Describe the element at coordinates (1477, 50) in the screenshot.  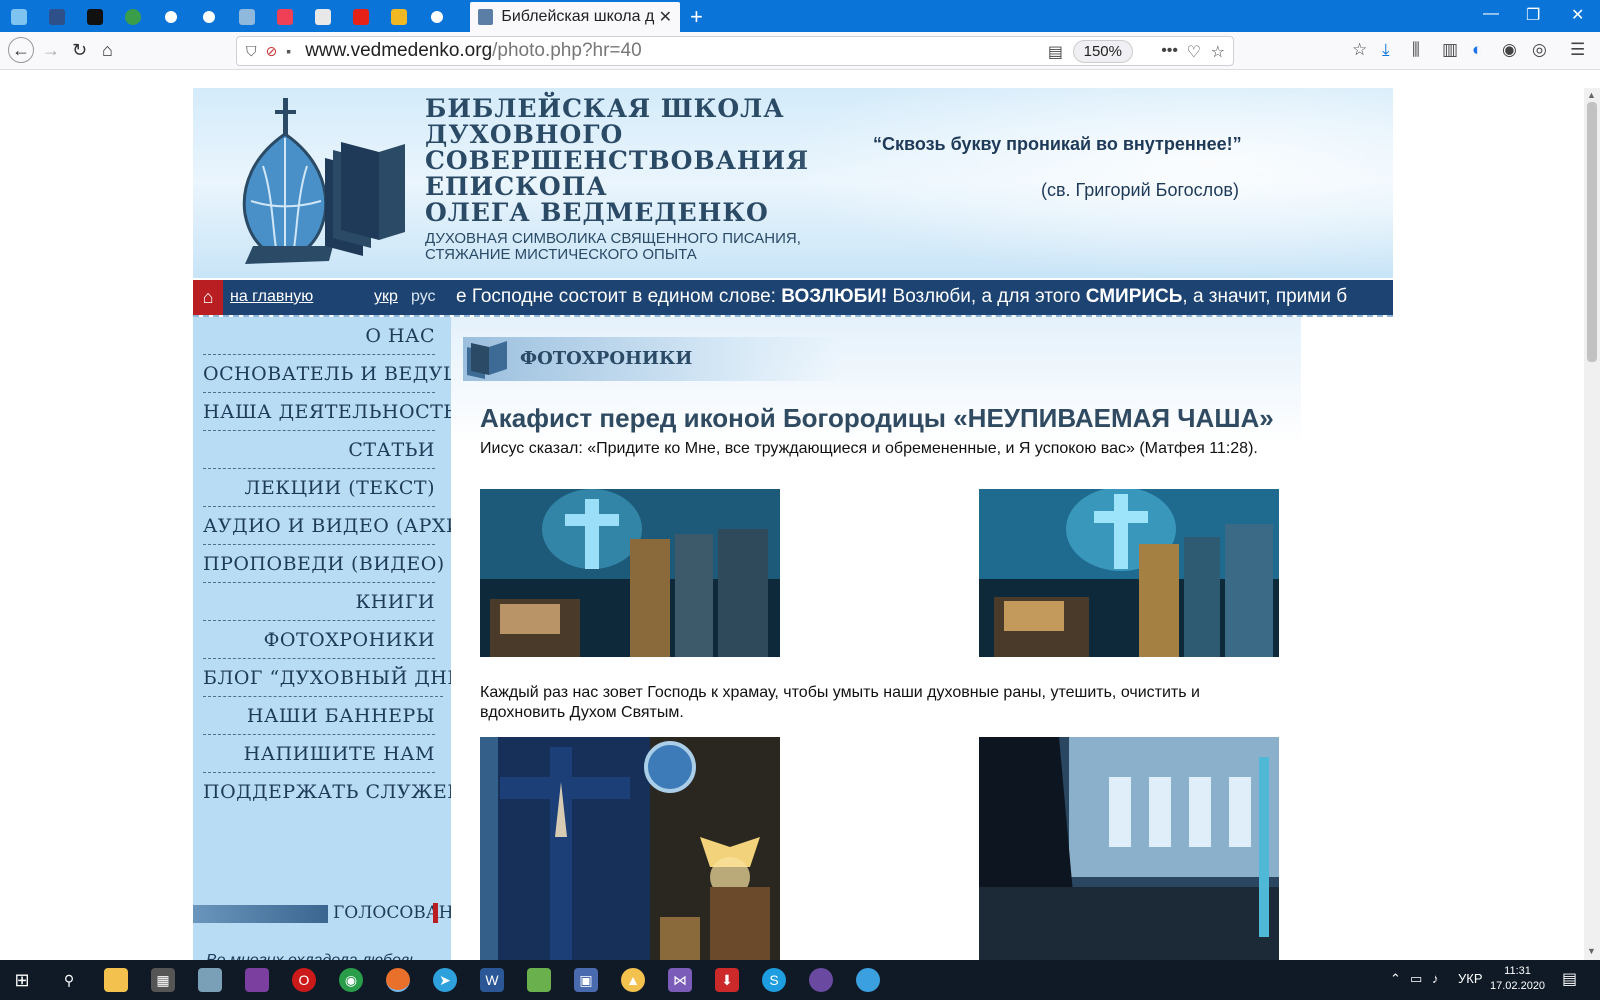
I see `extension-icon: ◐` at that location.